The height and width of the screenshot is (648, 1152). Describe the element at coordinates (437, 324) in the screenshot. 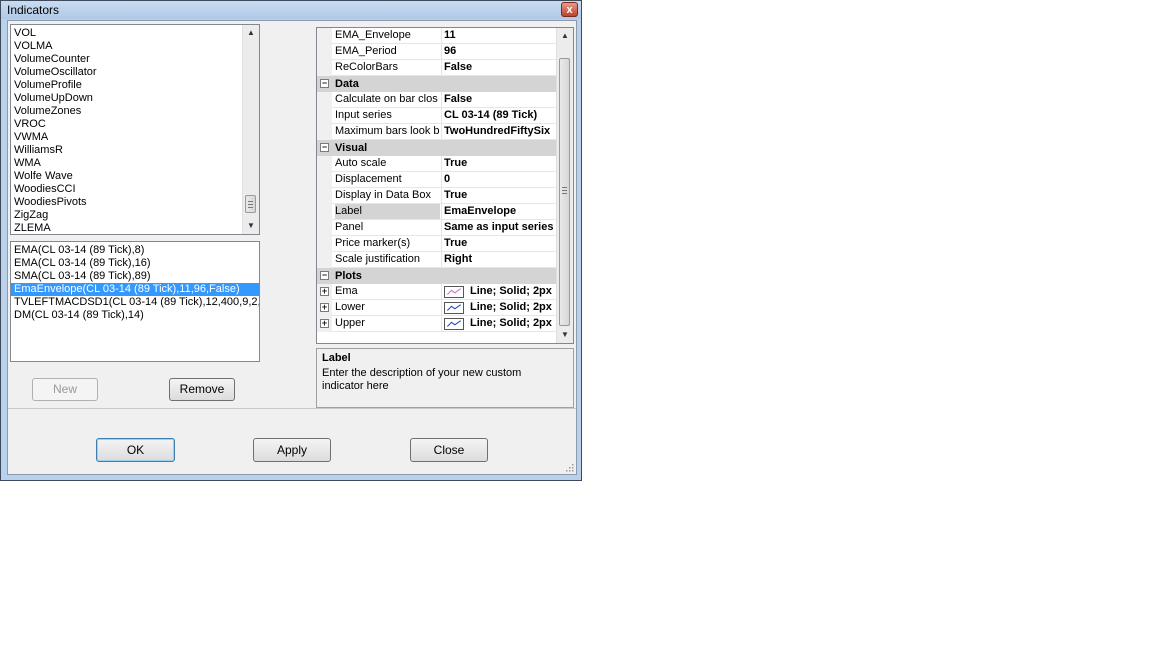

I see `property-row: + Upper Line; Solid; 2px` at that location.